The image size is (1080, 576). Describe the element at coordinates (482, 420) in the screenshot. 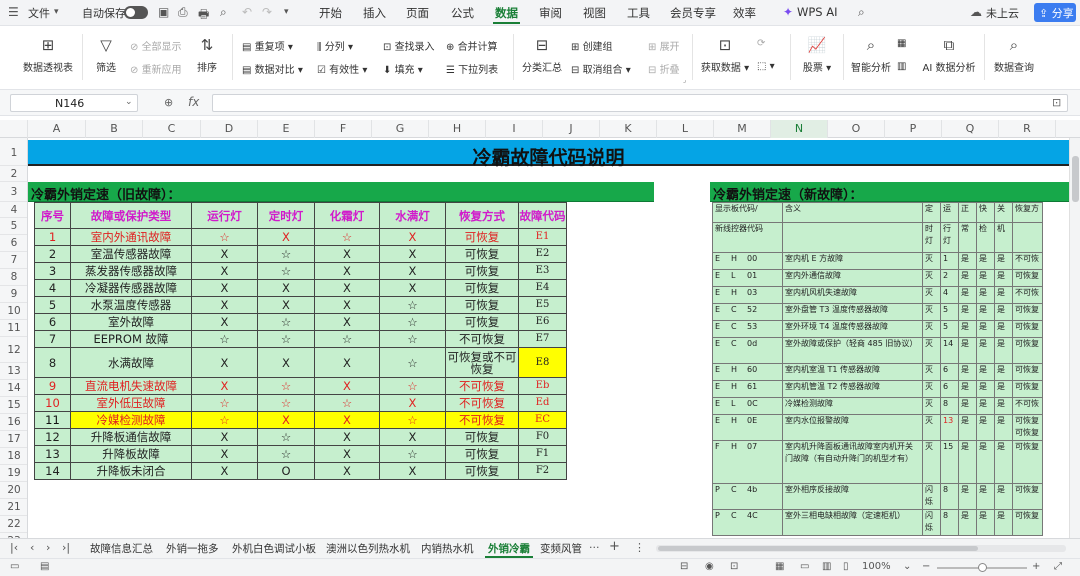

I see `table-cell: 不可恢复` at that location.